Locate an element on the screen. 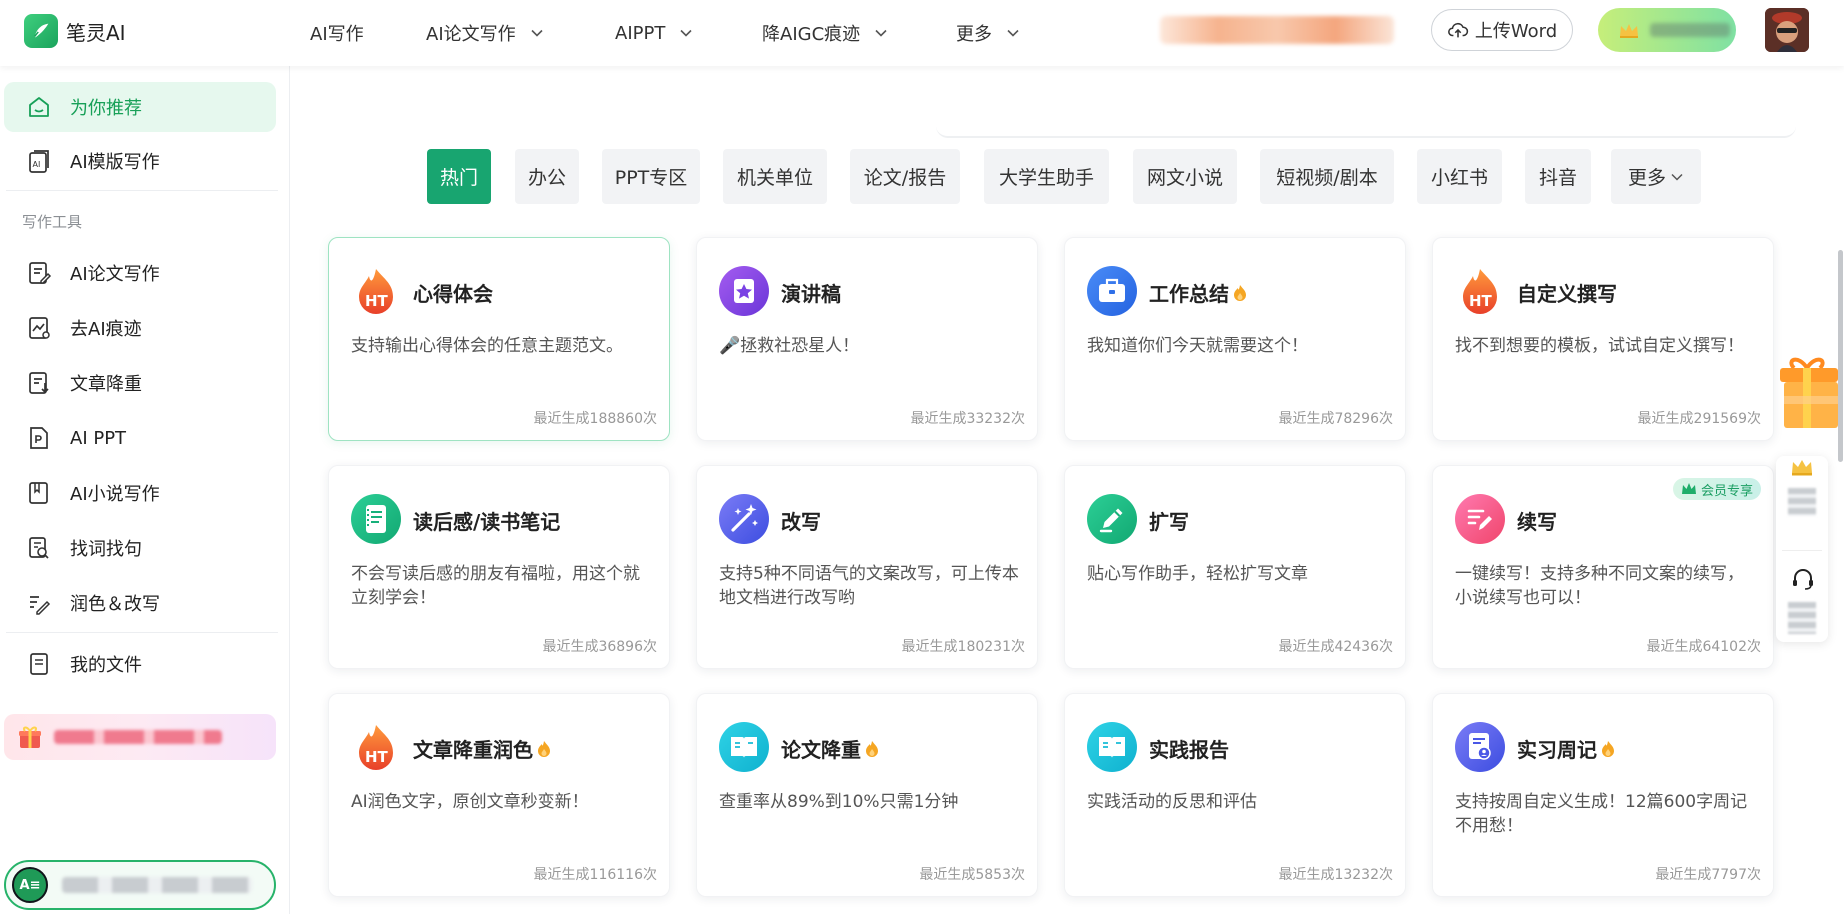  floating-side-panel is located at coordinates (1802, 549).